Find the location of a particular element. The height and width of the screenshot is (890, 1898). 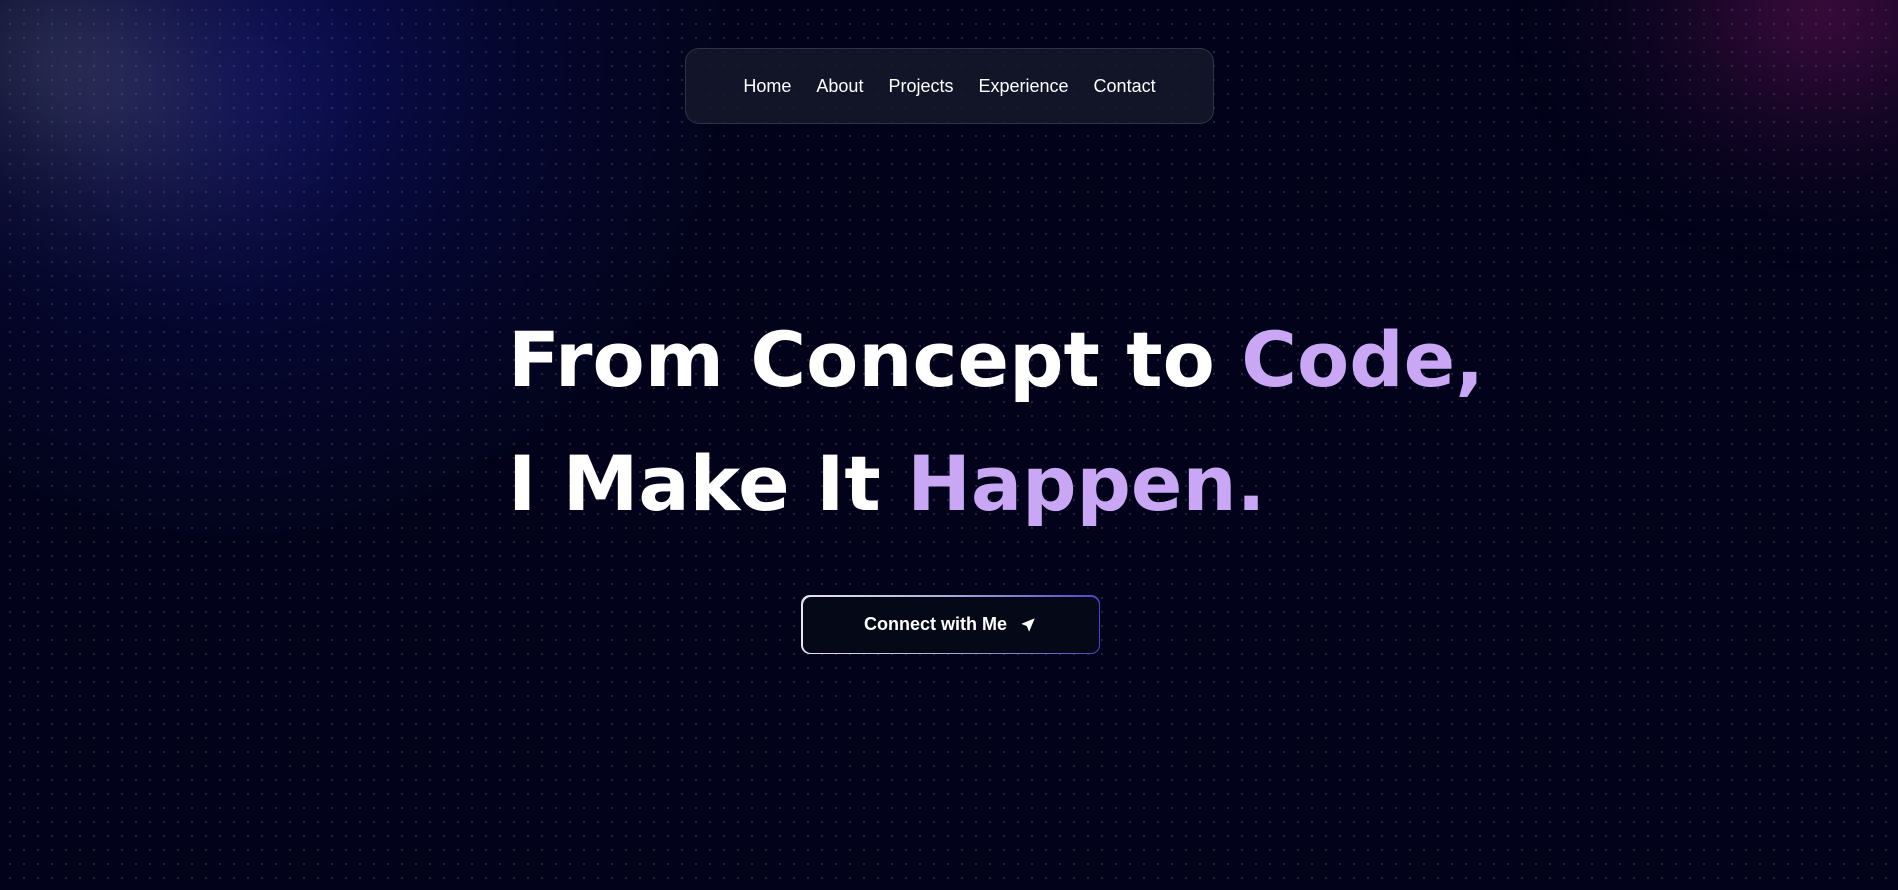

hero-line-1: From Concept to Code, is located at coordinates (996, 360).